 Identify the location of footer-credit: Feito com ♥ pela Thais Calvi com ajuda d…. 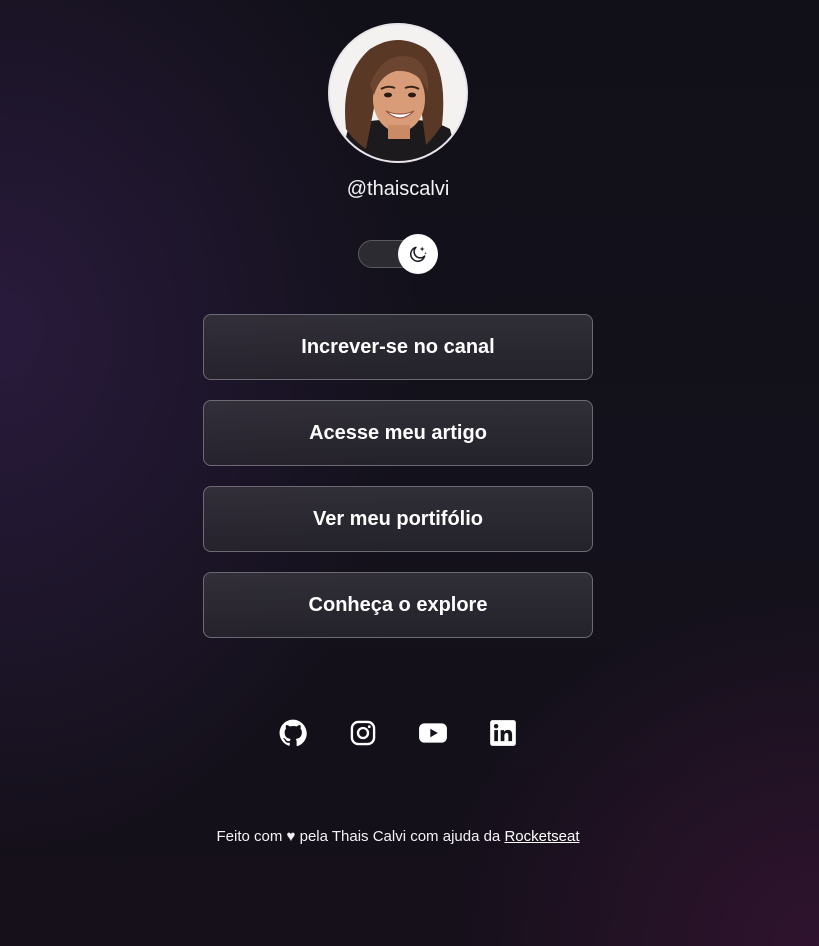
(398, 837).